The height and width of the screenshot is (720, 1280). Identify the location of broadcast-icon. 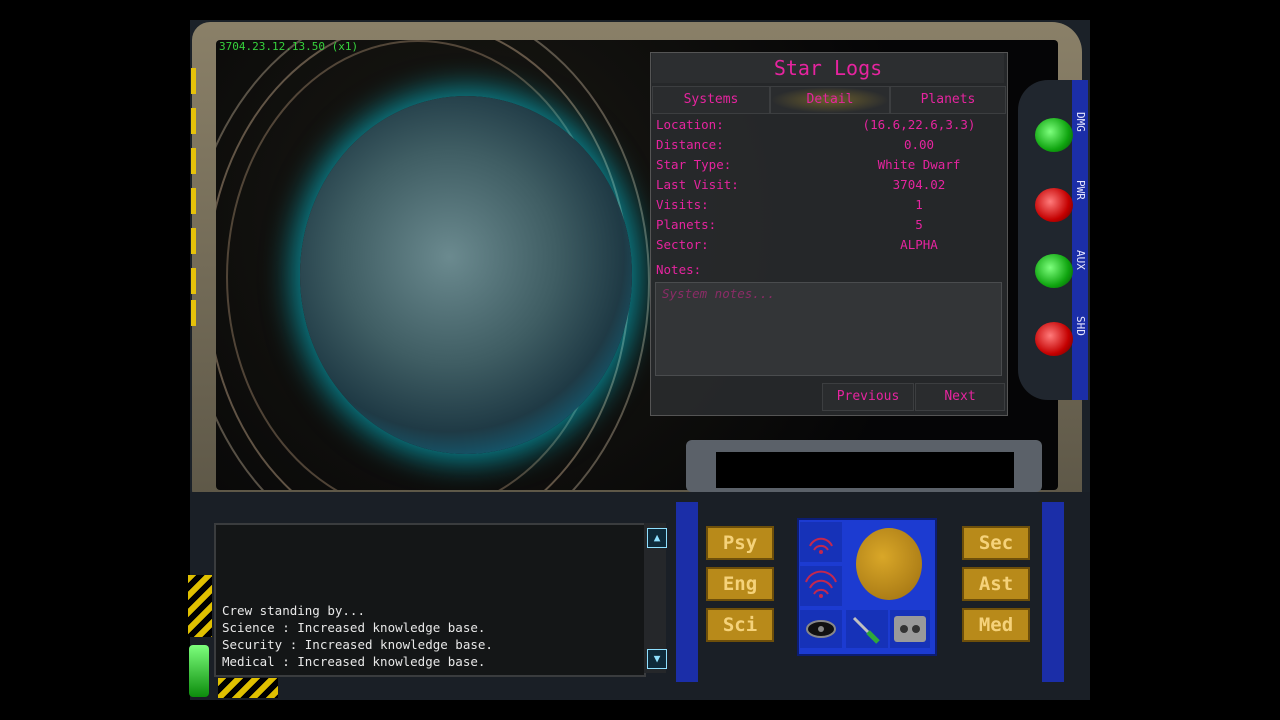
(821, 586).